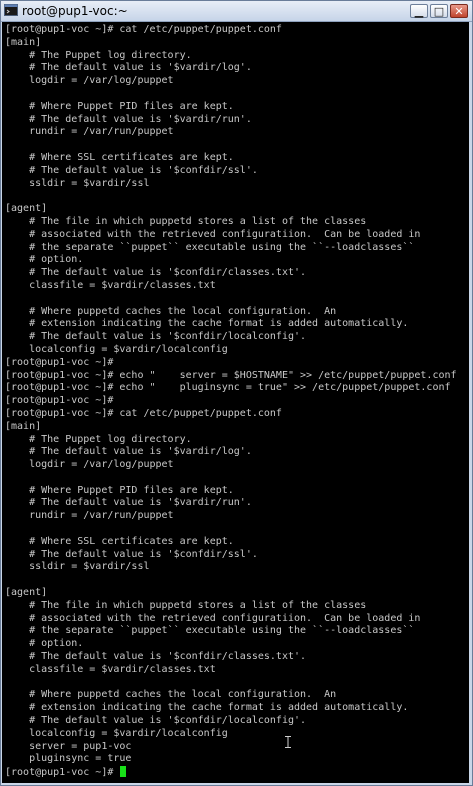 Image resolution: width=473 pixels, height=786 pixels. I want to click on title-bar: root@pup1-voc:~ ▁ □ ✕, so click(236, 11).